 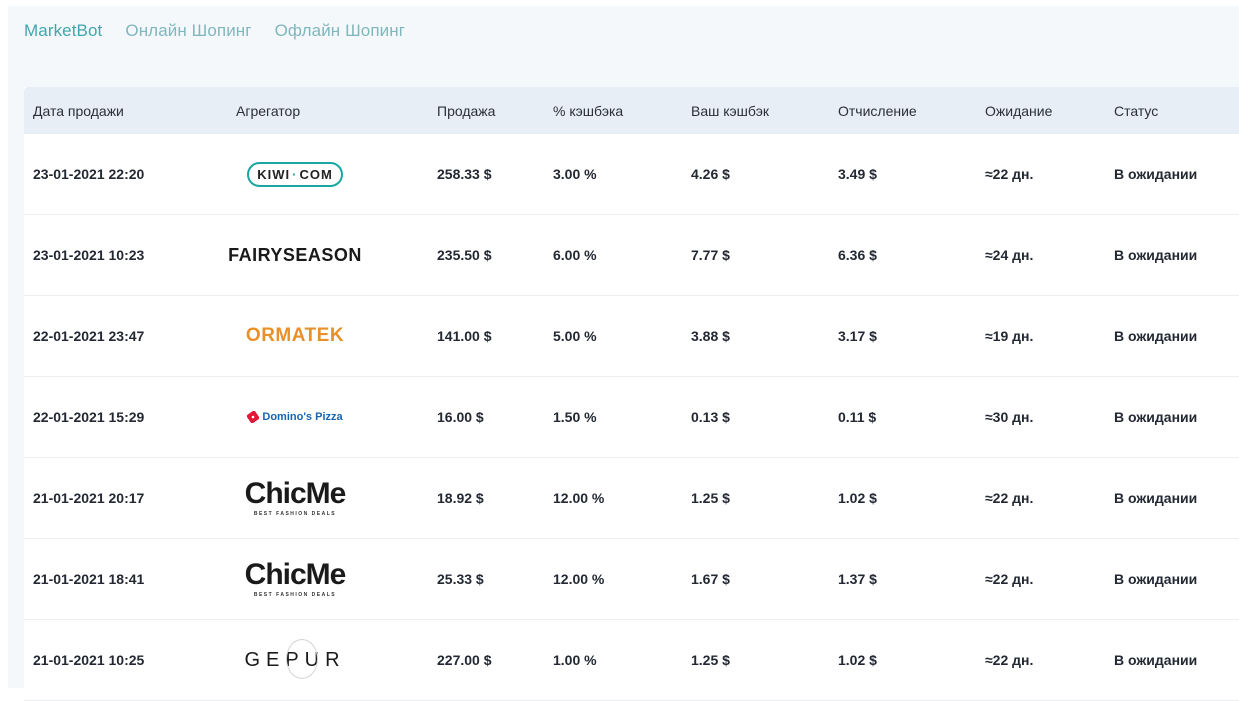 What do you see at coordinates (575, 417) in the screenshot?
I see `cashback-percent: 1.50 %` at bounding box center [575, 417].